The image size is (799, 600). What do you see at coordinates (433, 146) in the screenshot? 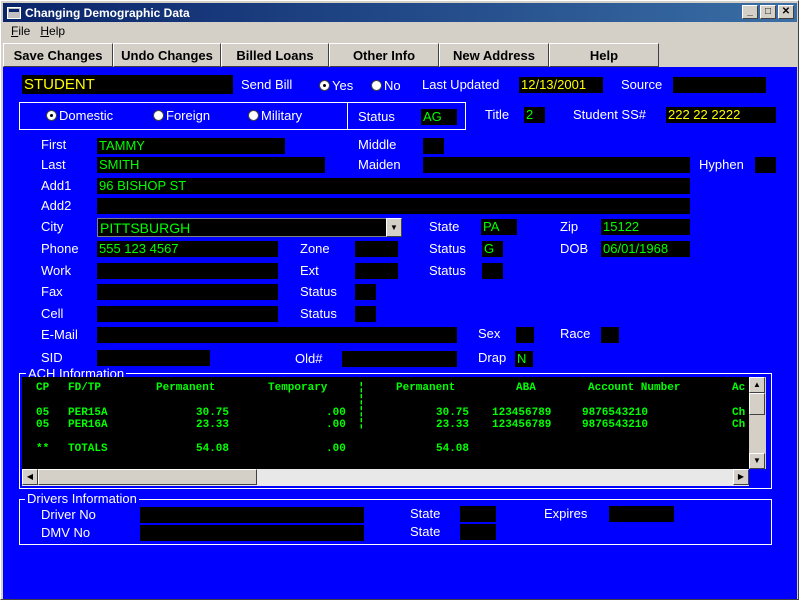
I see `middle-name-field` at bounding box center [433, 146].